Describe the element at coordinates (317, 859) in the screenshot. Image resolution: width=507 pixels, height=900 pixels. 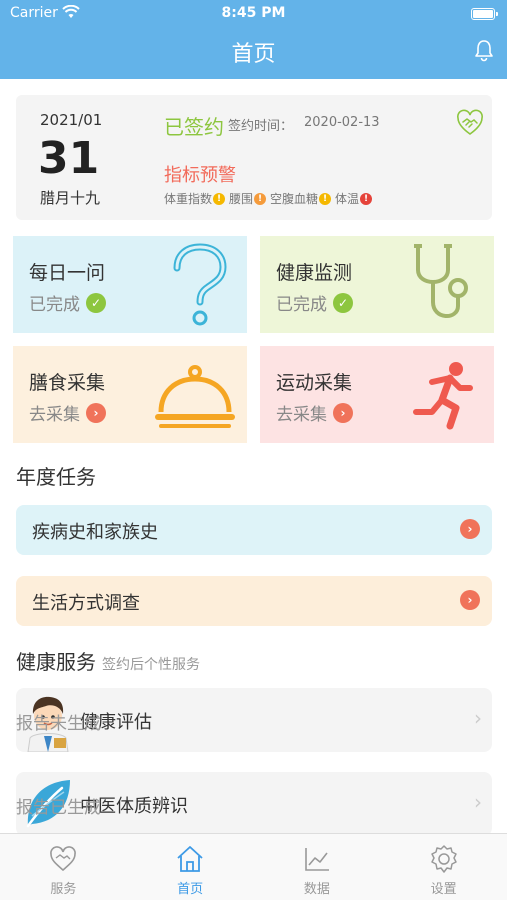
I see `chart-icon` at that location.